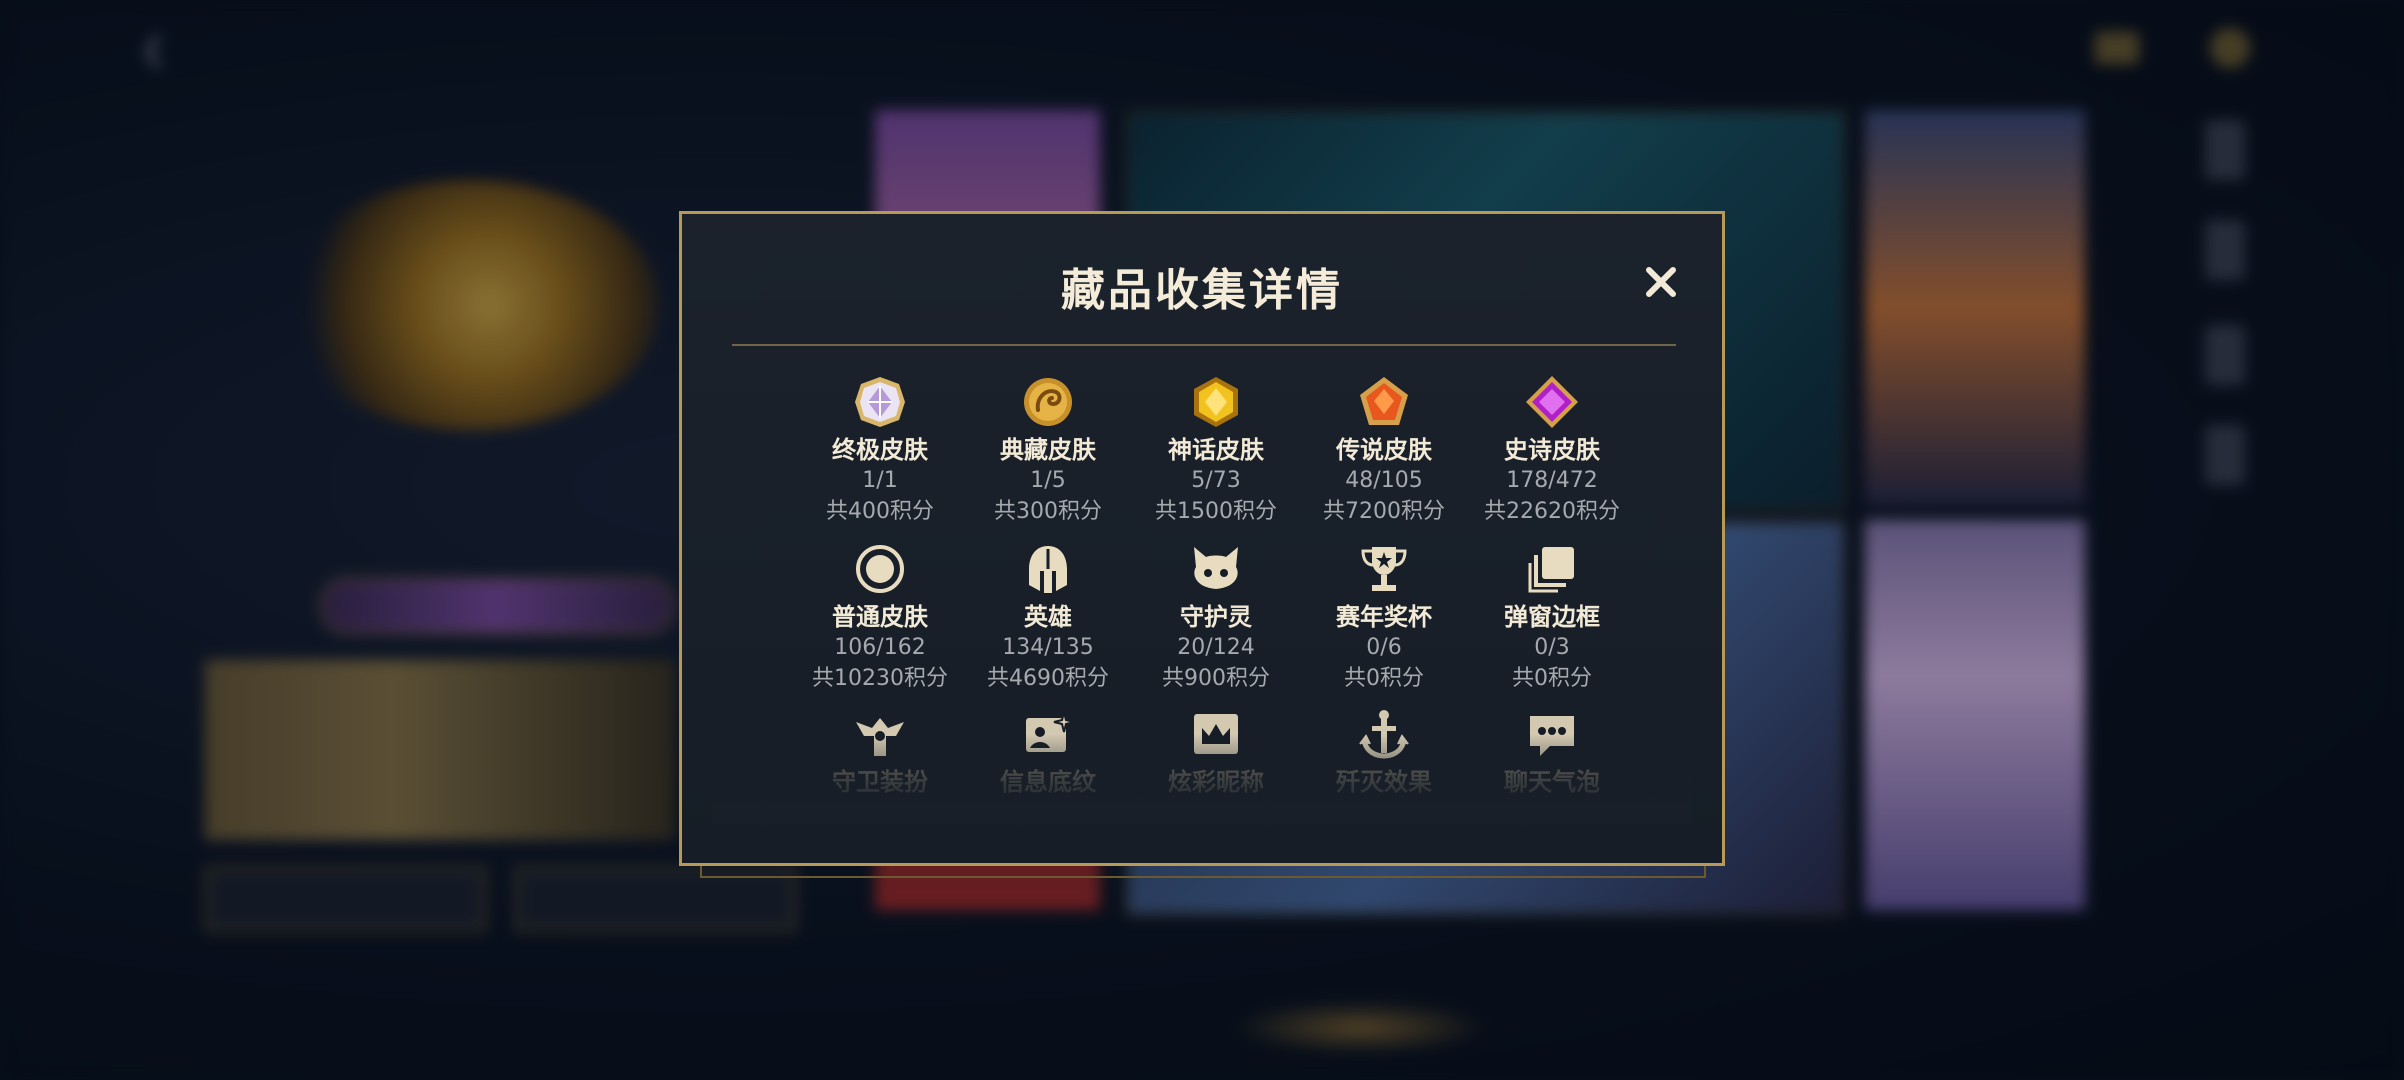  Describe the element at coordinates (1048, 511) in the screenshot. I see `item-points: 共300积分` at that location.